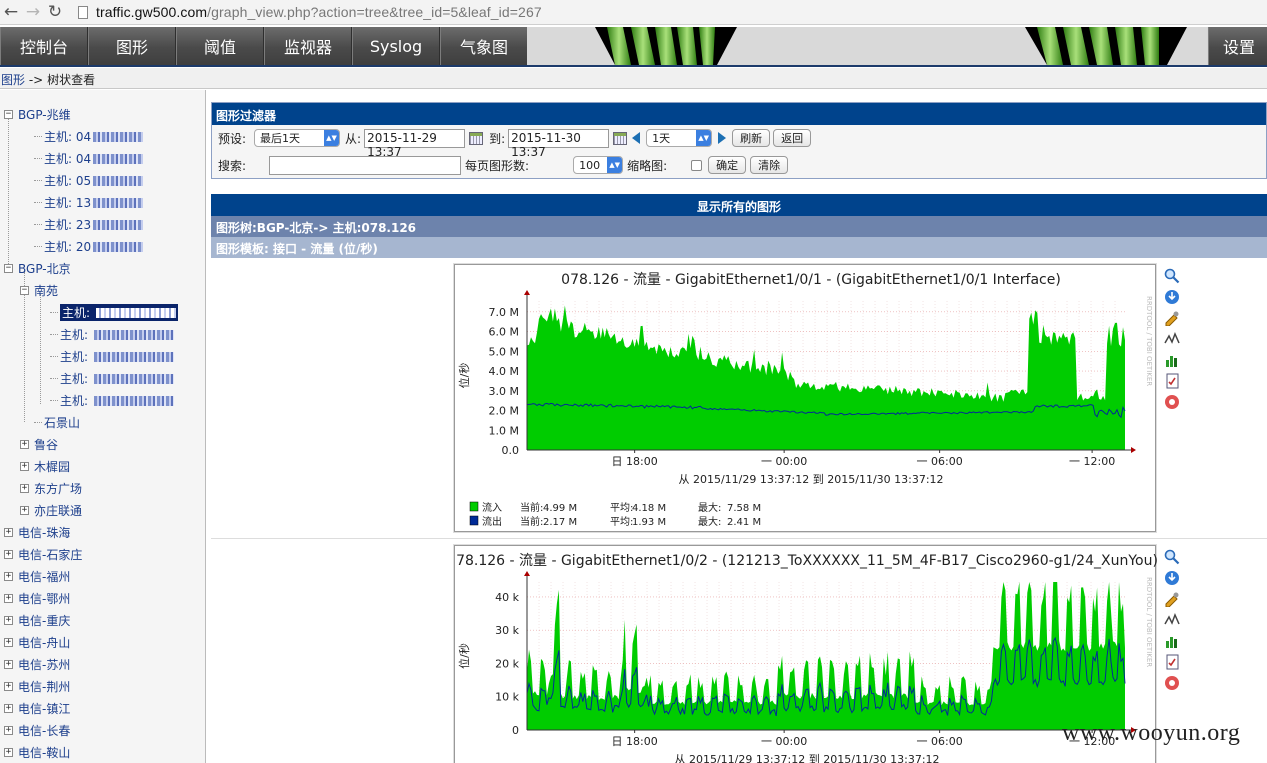  I want to click on from-date-input: 2015-11-29 13:37, so click(415, 143).